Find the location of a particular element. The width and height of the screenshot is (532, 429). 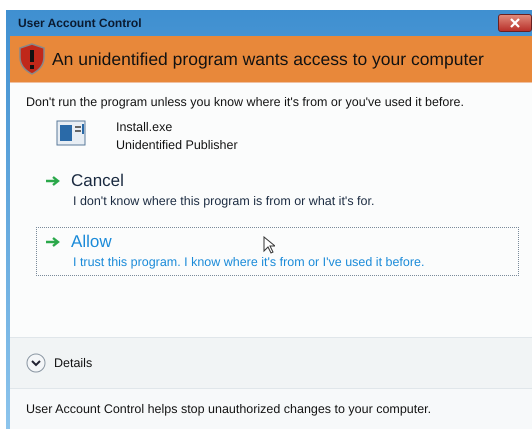

details-toggle: Details is located at coordinates (59, 363).